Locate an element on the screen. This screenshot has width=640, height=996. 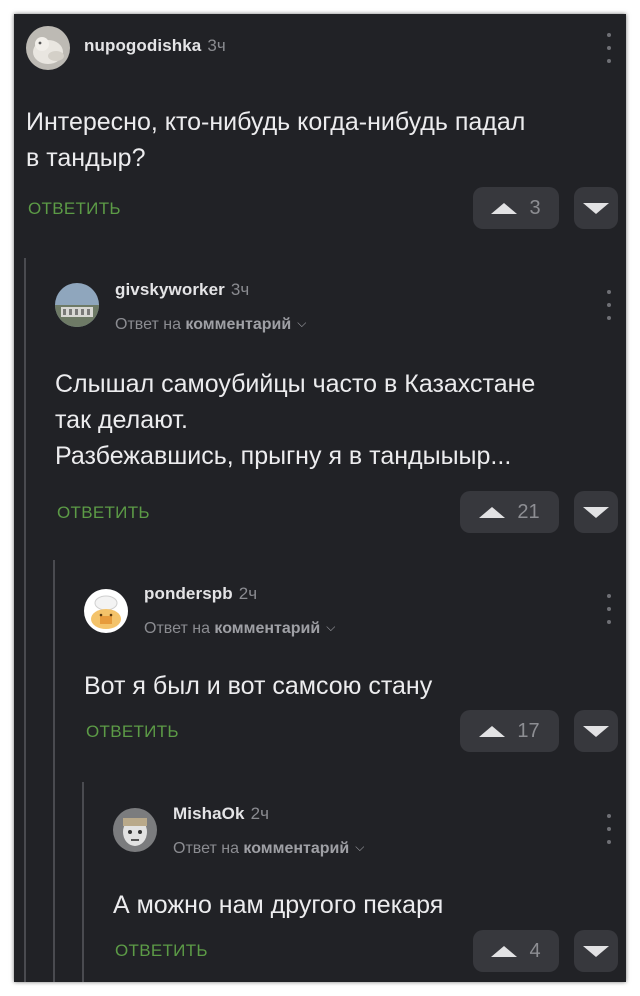
username: nupogodishka 3ч is located at coordinates (155, 46).